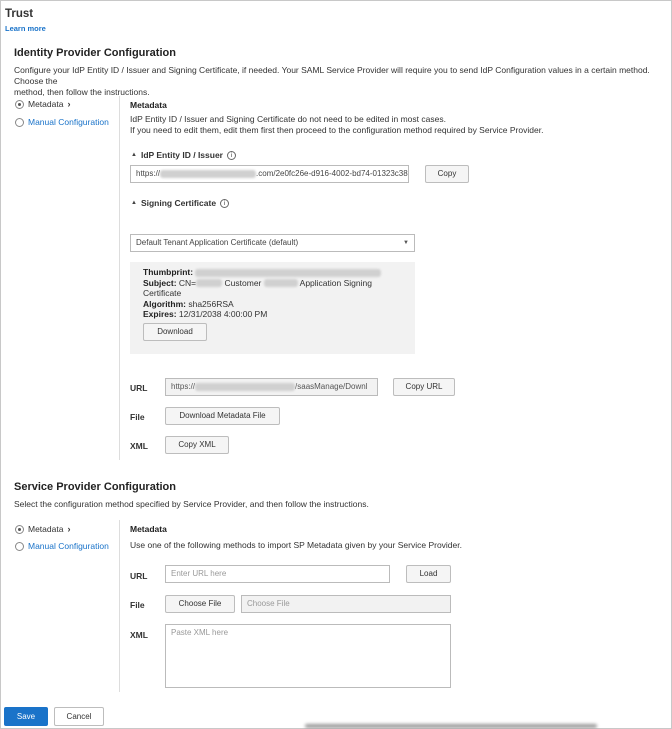 Image resolution: width=672 pixels, height=729 pixels. Describe the element at coordinates (209, 283) in the screenshot. I see `redacted-cn` at that location.